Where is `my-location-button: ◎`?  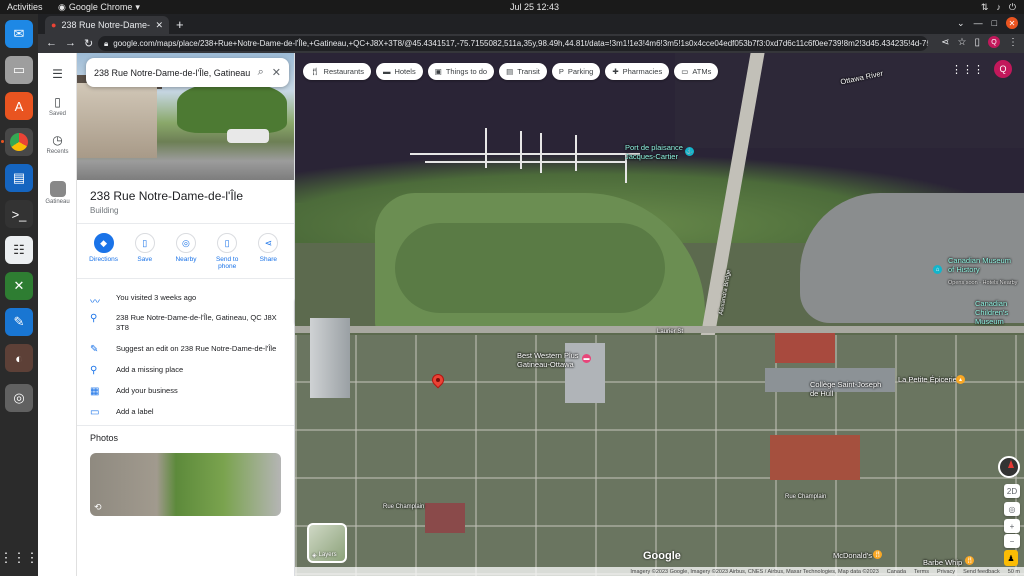 my-location-button: ◎ is located at coordinates (1012, 509).